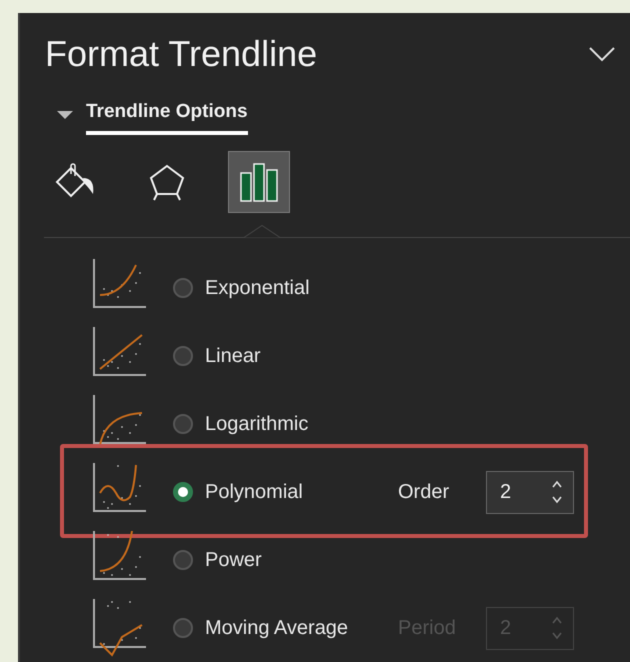 Image resolution: width=630 pixels, height=662 pixels. I want to click on option-label: Exponential, so click(257, 288).